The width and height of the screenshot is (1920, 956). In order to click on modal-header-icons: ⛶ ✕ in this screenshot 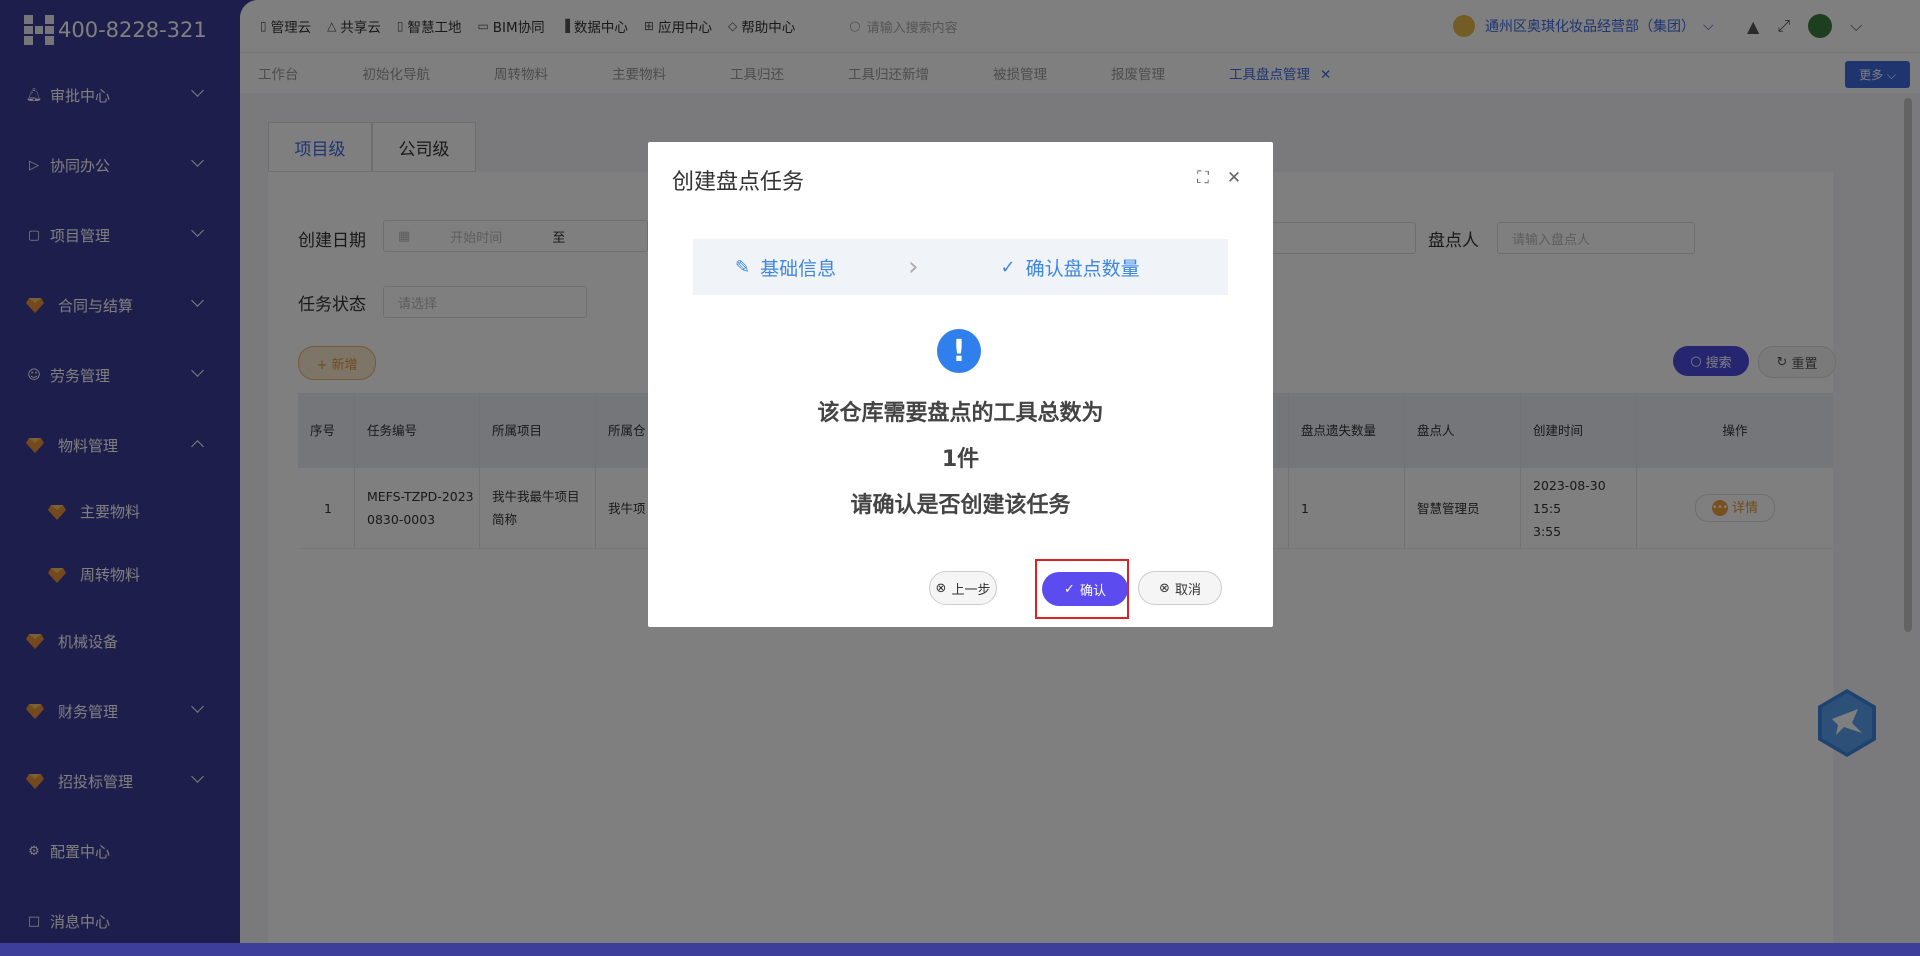, I will do `click(1219, 178)`.